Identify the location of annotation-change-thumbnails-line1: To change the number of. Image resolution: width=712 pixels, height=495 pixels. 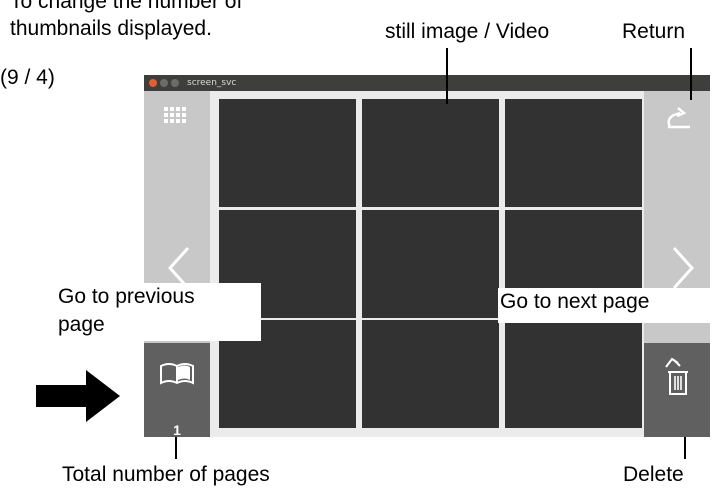
(126, 6).